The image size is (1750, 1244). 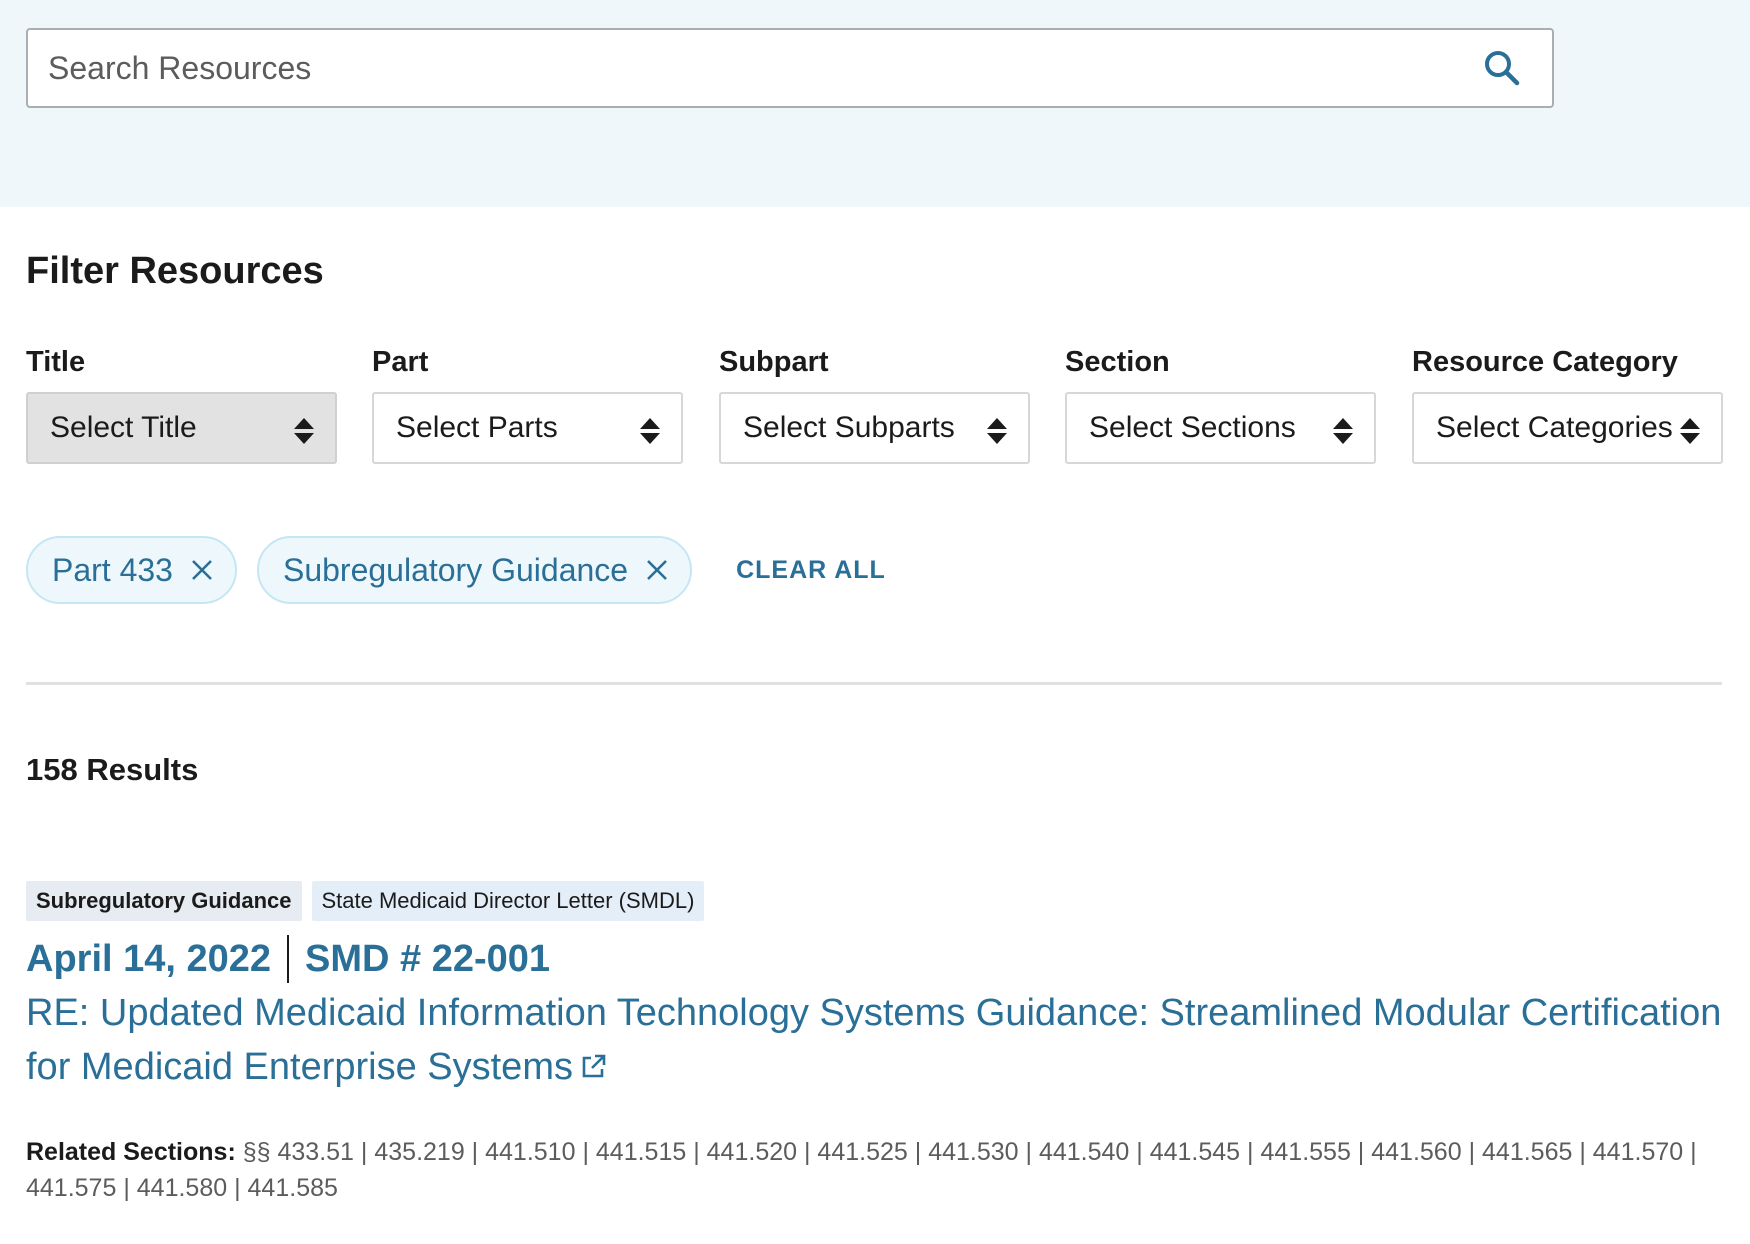 I want to click on related-section-link: 441.560, so click(x=1416, y=1152).